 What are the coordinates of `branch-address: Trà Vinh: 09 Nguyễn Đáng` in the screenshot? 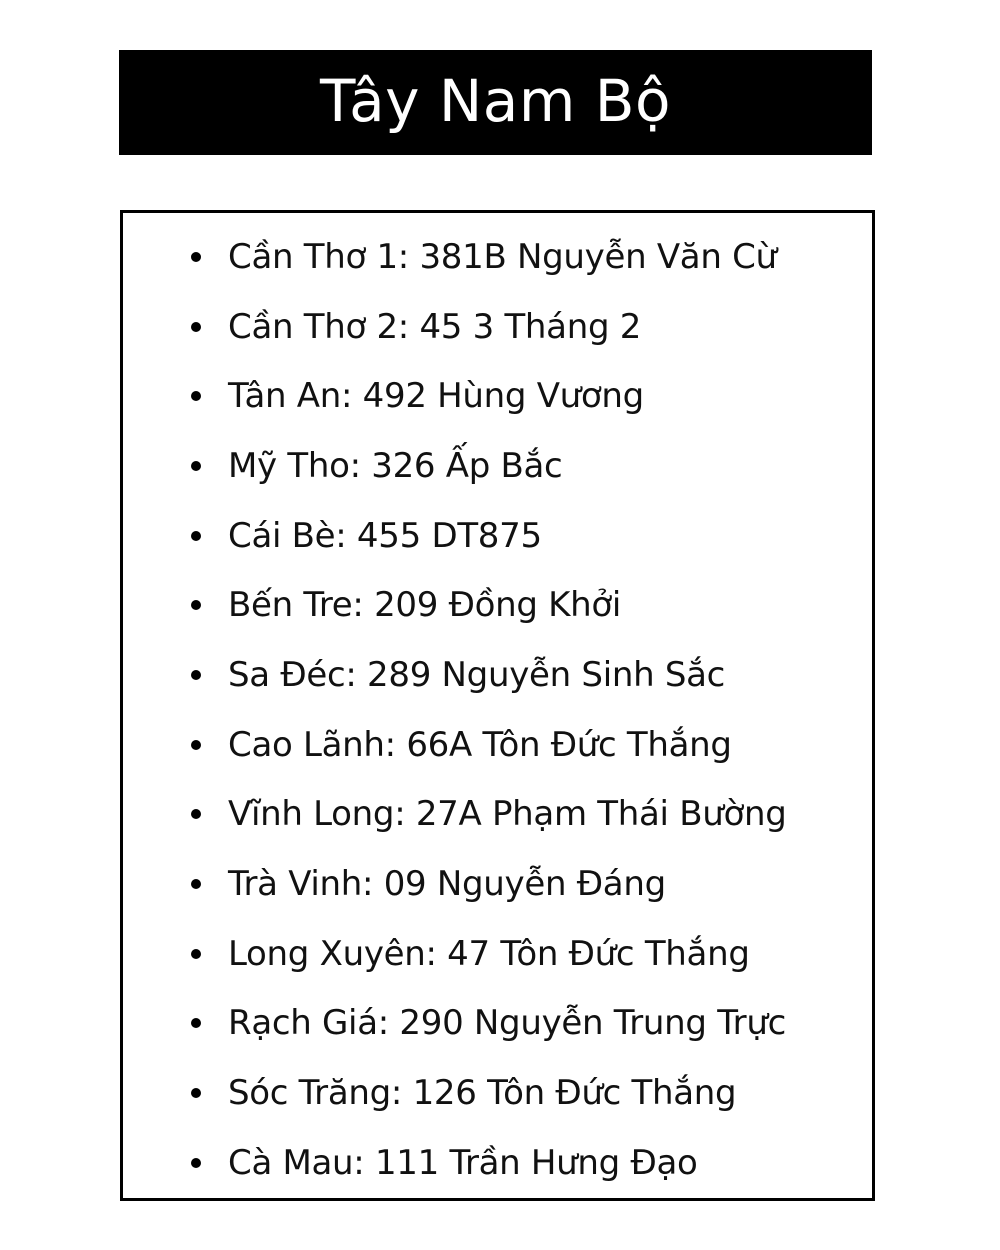 It's located at (447, 884).